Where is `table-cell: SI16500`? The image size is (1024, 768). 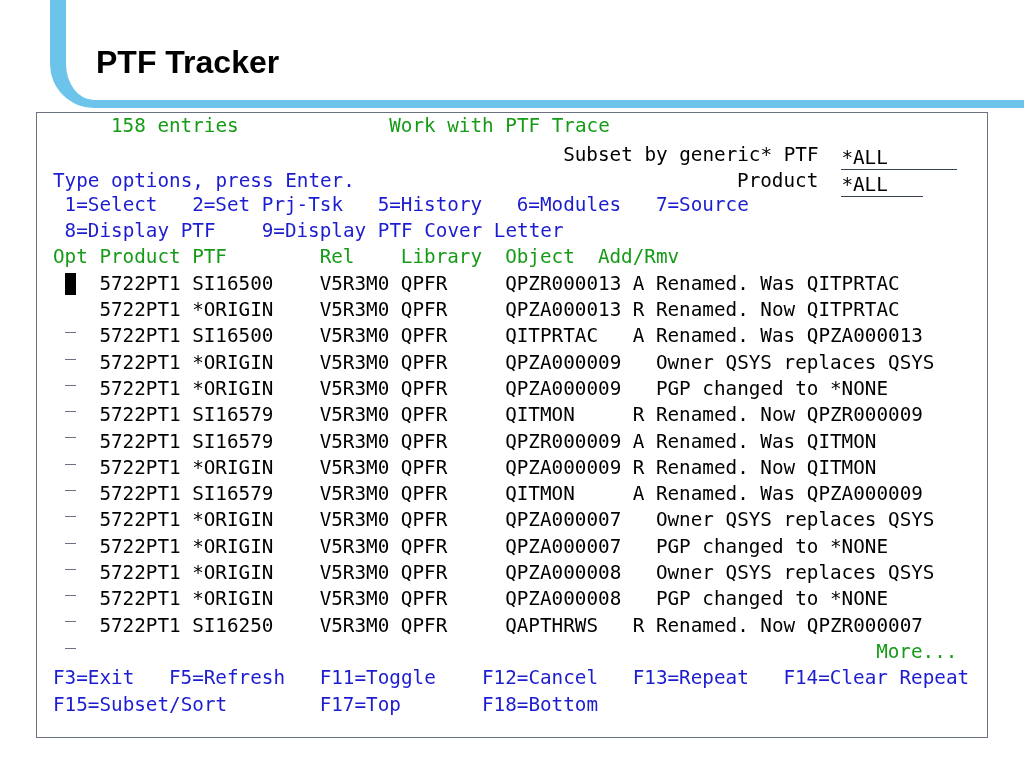
table-cell: SI16500 is located at coordinates (233, 336).